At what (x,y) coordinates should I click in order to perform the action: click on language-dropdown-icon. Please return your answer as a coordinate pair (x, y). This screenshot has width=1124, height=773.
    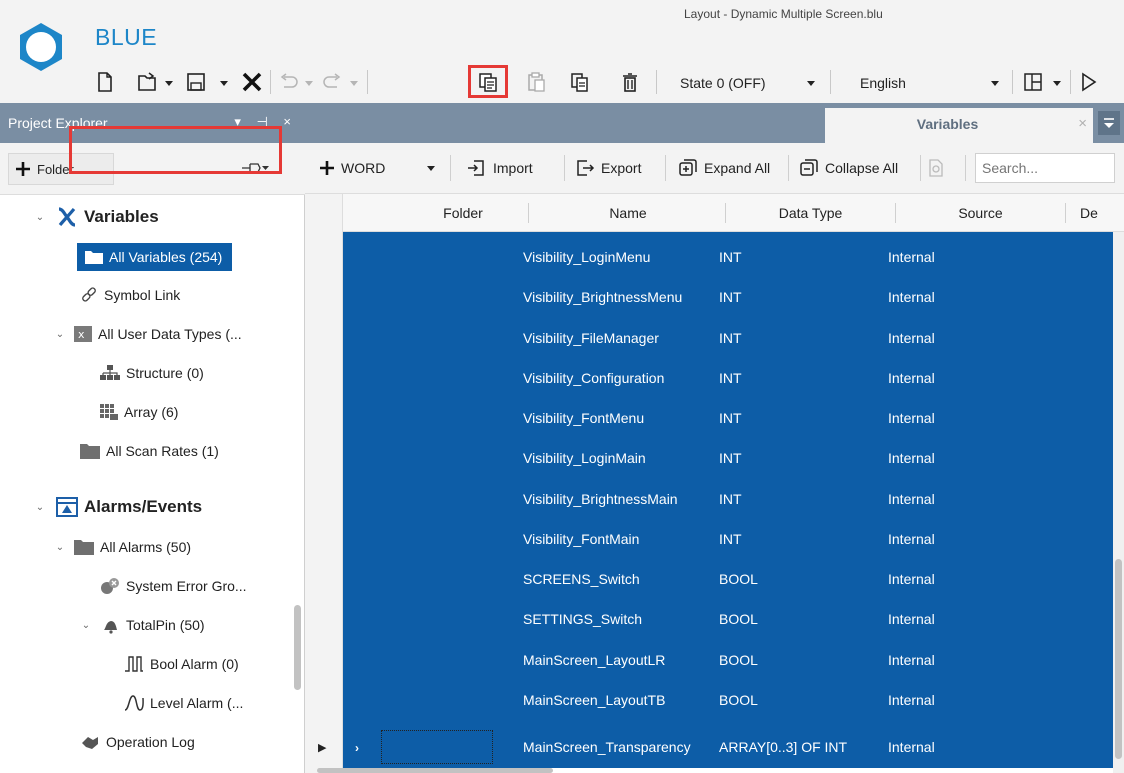
    Looking at the image, I should click on (995, 81).